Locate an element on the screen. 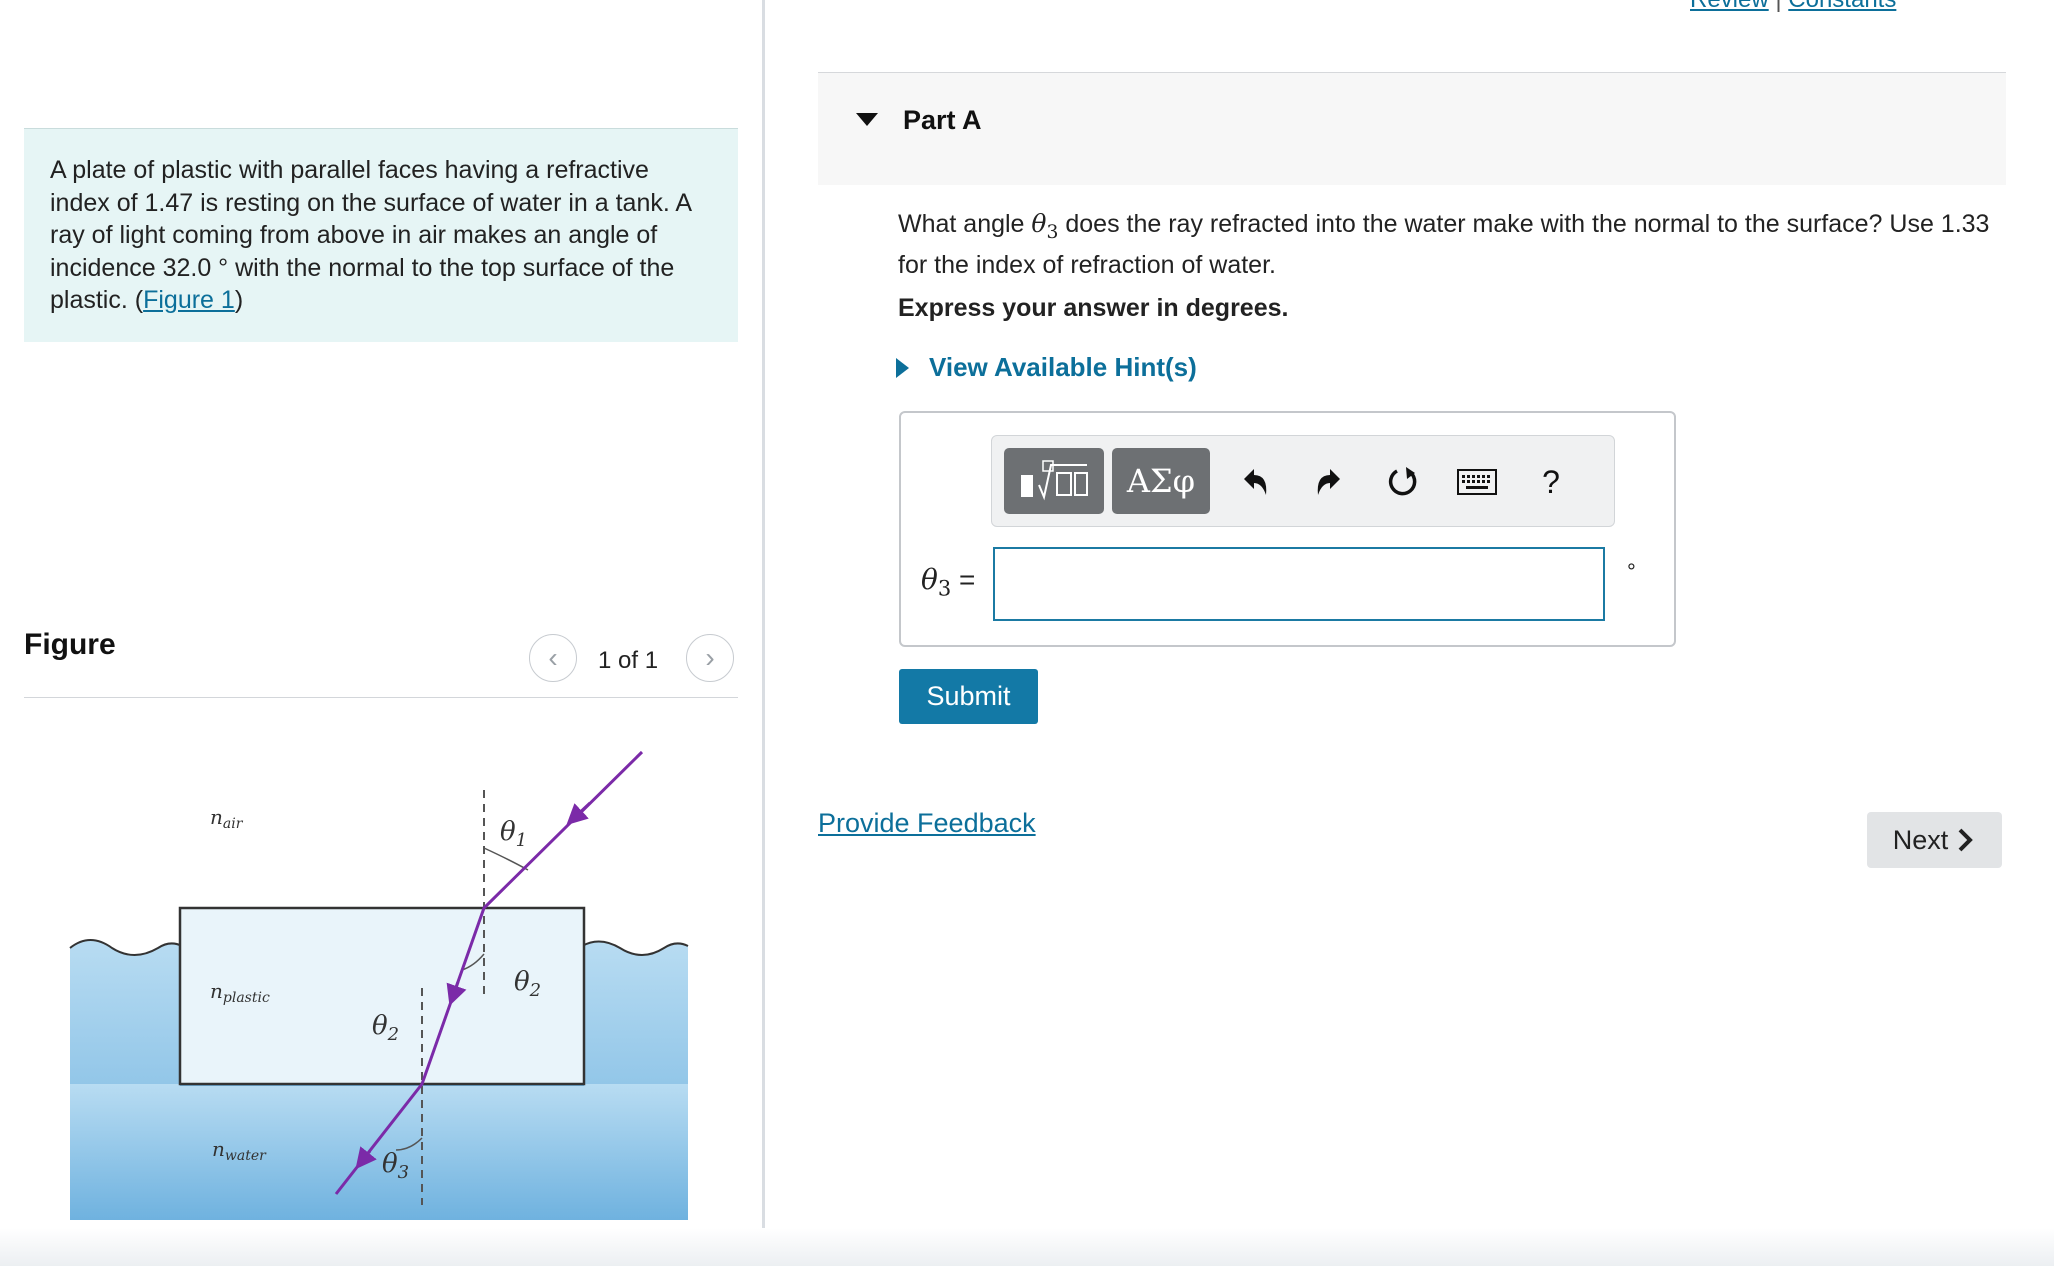 This screenshot has height=1266, width=2054. answer-symbol-sub: 3 is located at coordinates (944, 588).